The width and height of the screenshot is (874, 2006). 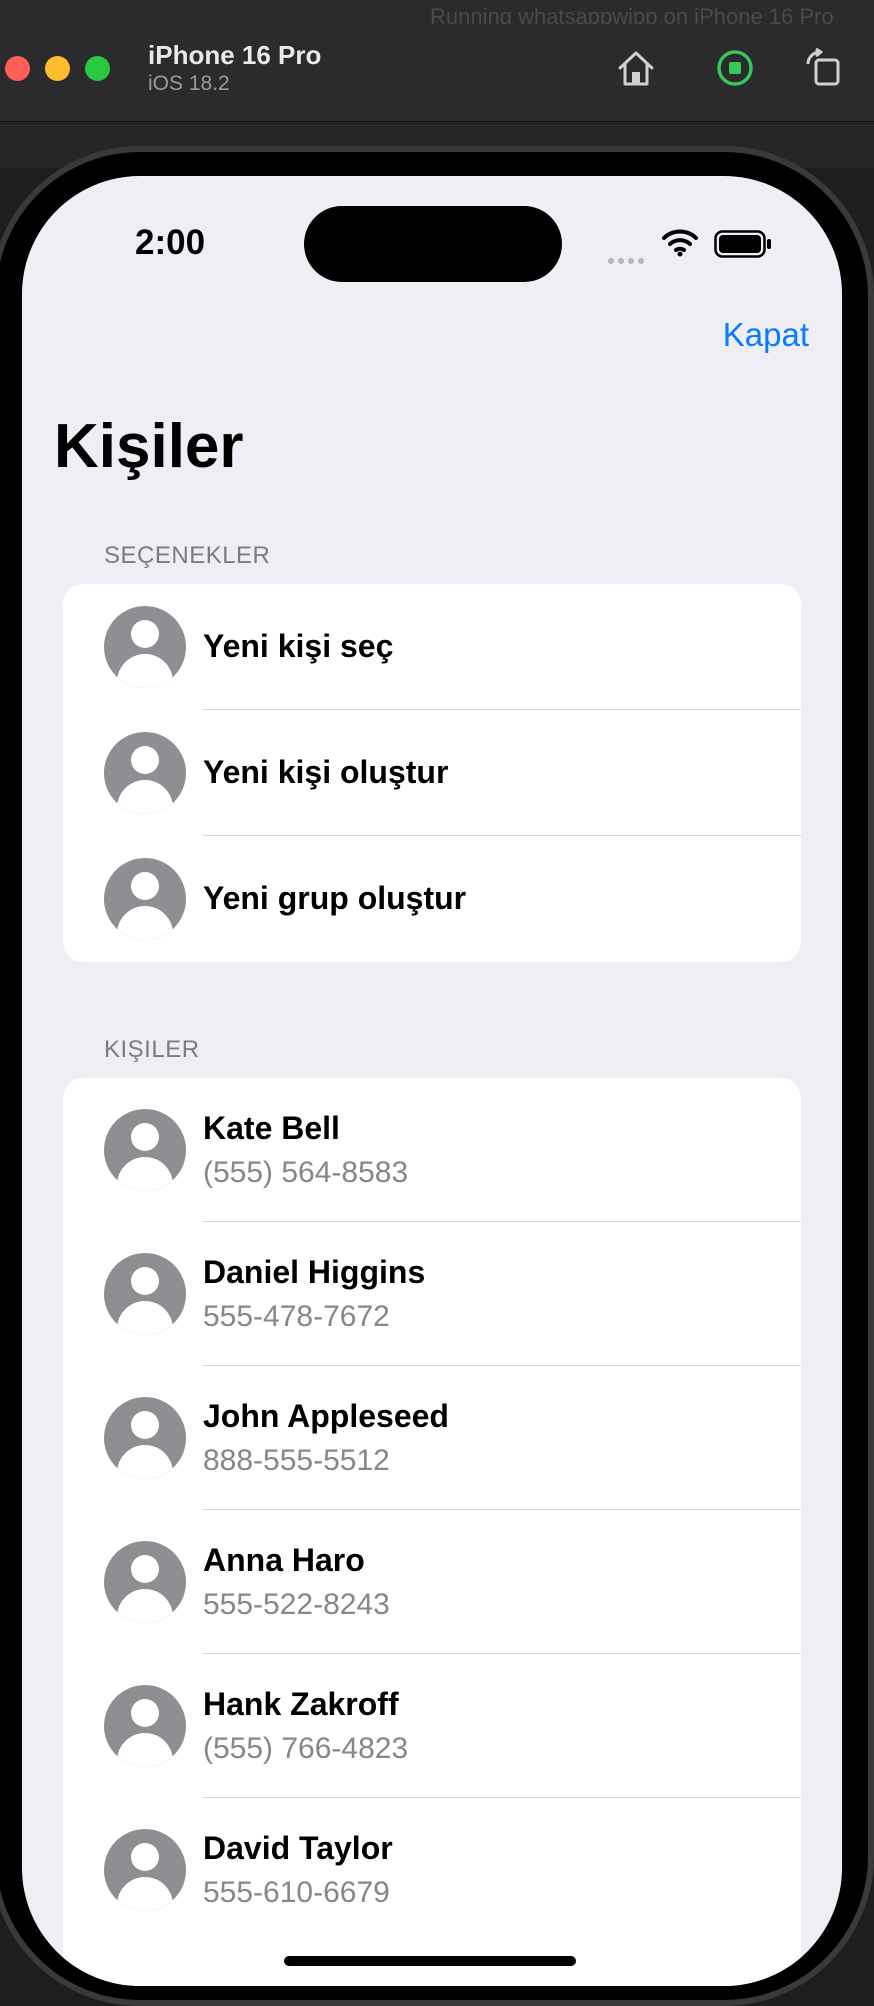 I want to click on contacts-section-header: KIŞILER, so click(x=152, y=1049).